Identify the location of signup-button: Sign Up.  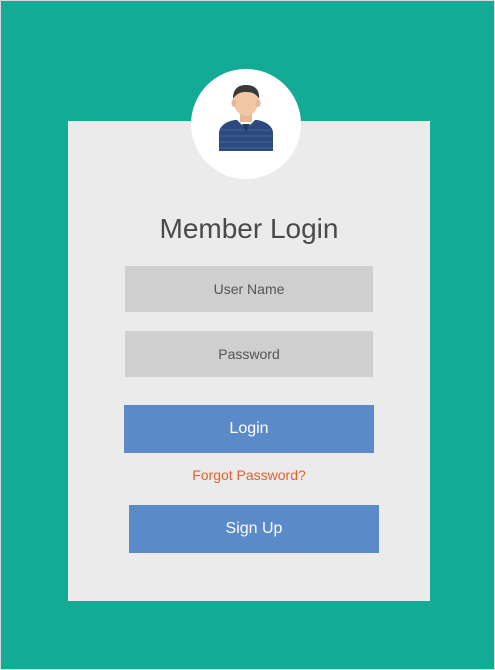
(254, 529).